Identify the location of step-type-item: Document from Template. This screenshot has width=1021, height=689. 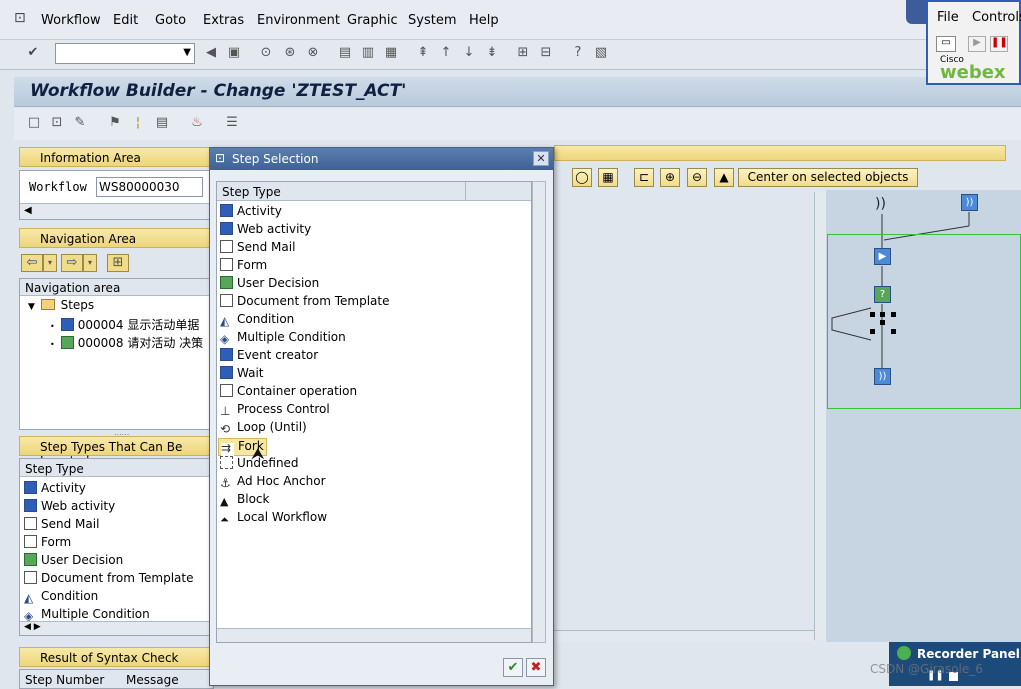
(108, 580).